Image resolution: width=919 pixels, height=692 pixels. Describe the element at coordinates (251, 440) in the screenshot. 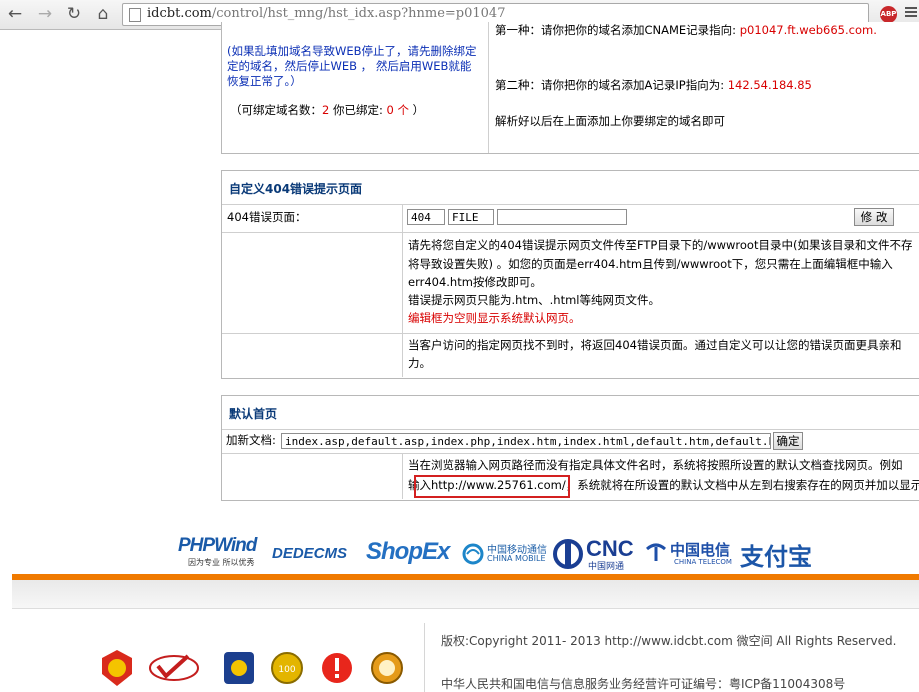

I see `add-doc-label: 加新文档:` at that location.